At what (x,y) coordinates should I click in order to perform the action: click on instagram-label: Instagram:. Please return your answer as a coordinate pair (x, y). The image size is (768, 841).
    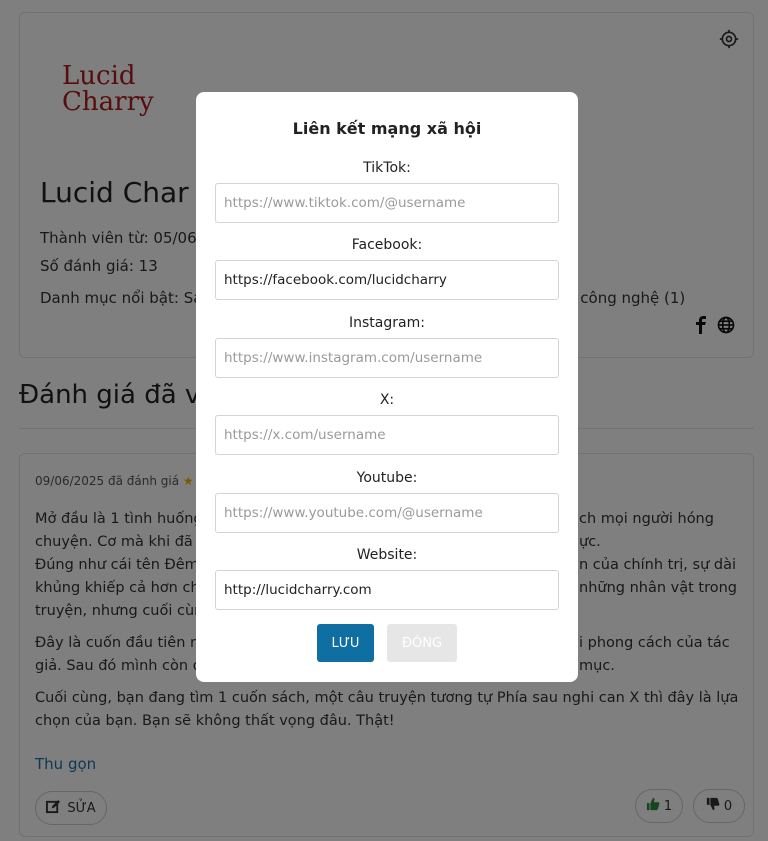
    Looking at the image, I should click on (387, 323).